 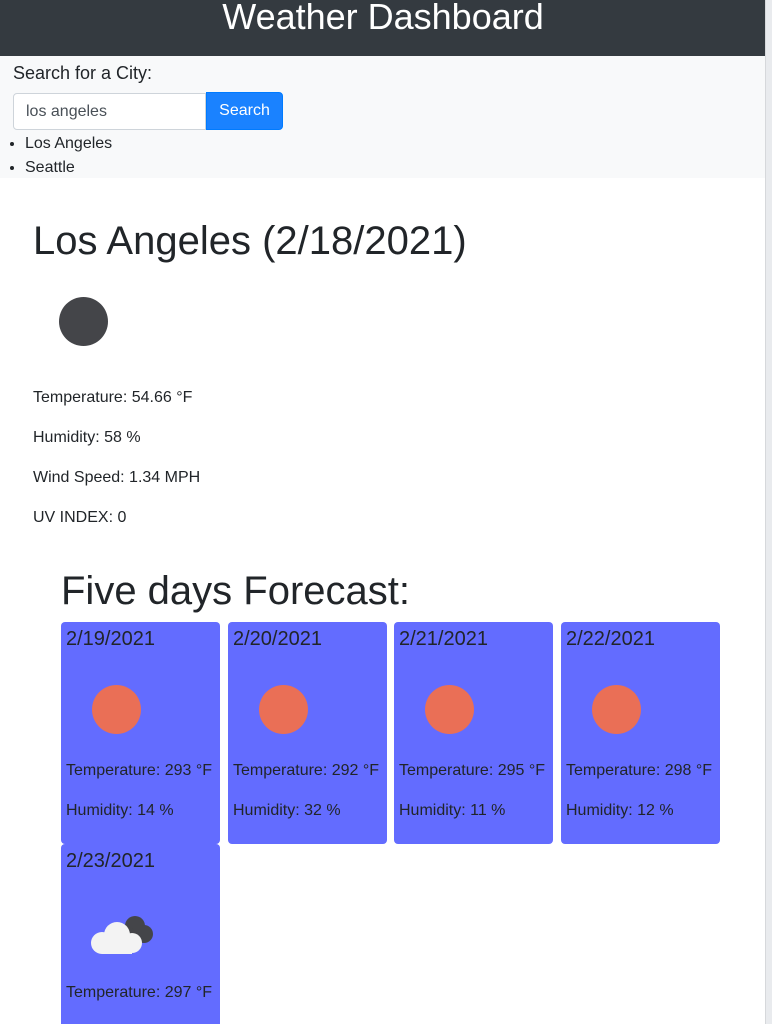 What do you see at coordinates (452, 810) in the screenshot?
I see `forecast-humidity: Humidity: 11 %` at bounding box center [452, 810].